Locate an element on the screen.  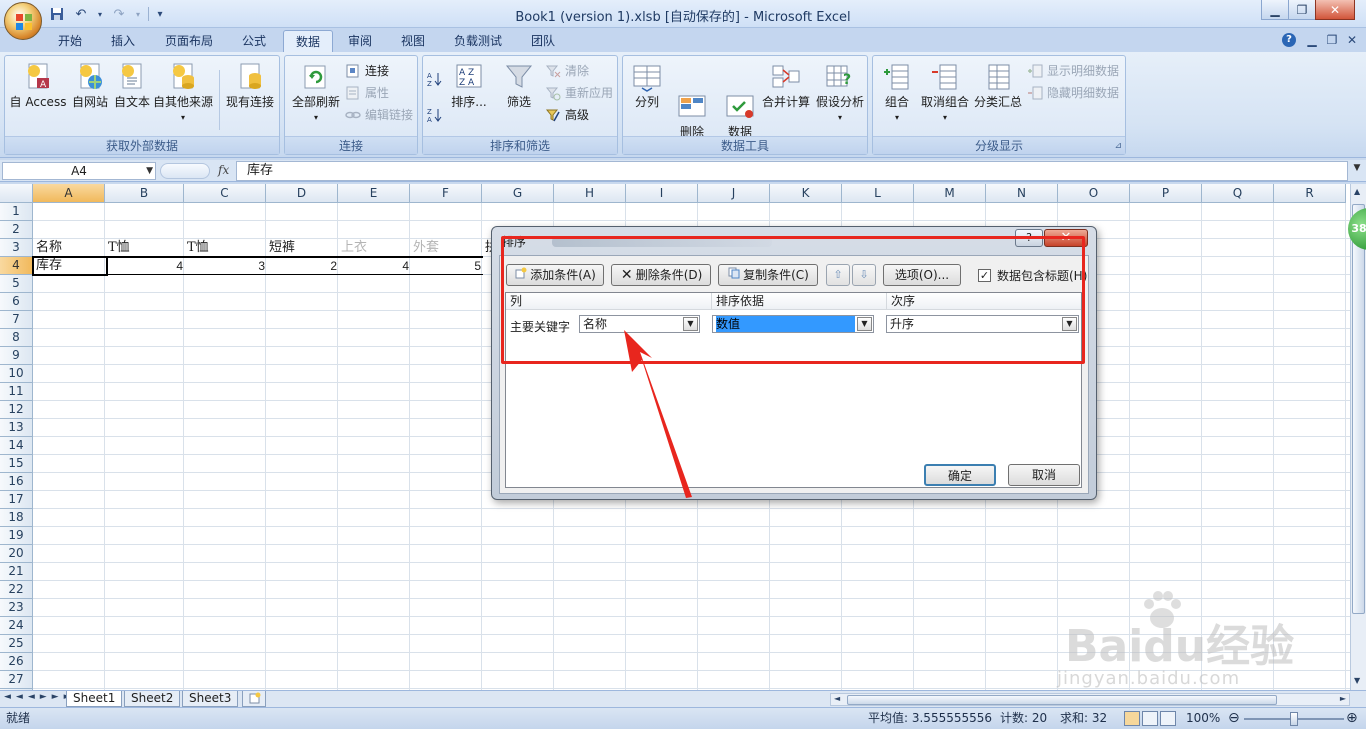
row-header-15: 15 is located at coordinates (16, 464).